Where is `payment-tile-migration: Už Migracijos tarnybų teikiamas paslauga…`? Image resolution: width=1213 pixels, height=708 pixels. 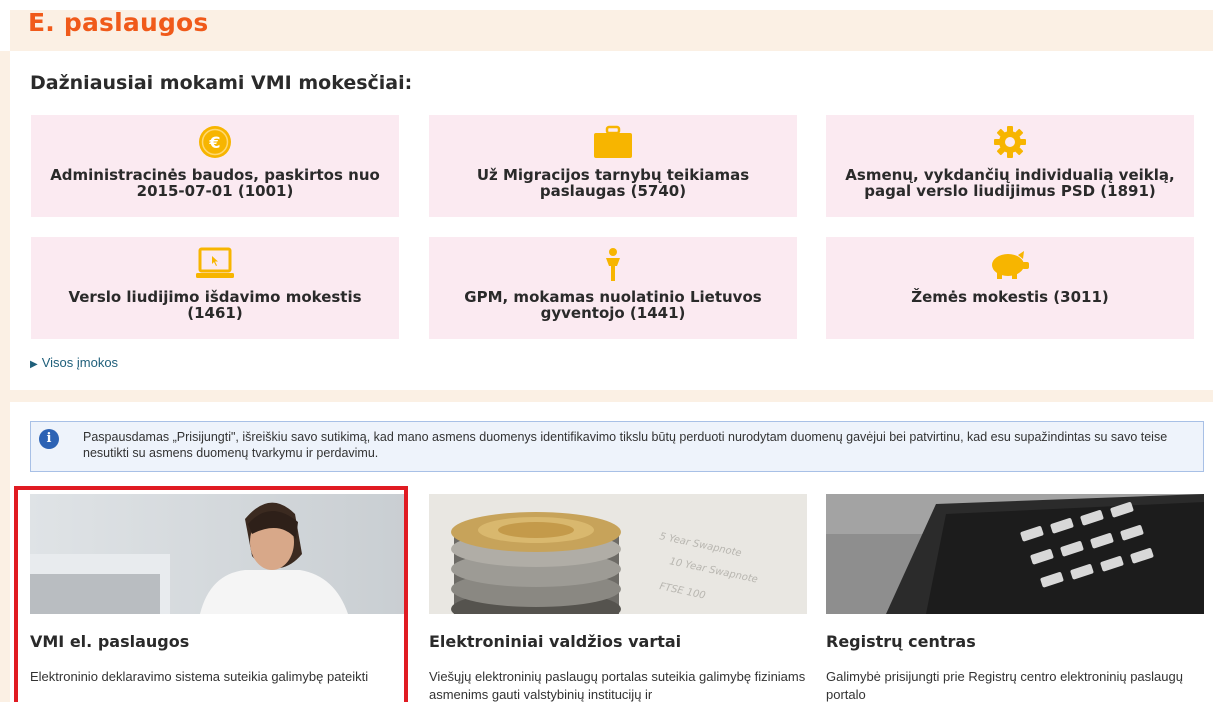
payment-tile-migration: Už Migracijos tarnybų teikiamas paslauga… is located at coordinates (613, 166).